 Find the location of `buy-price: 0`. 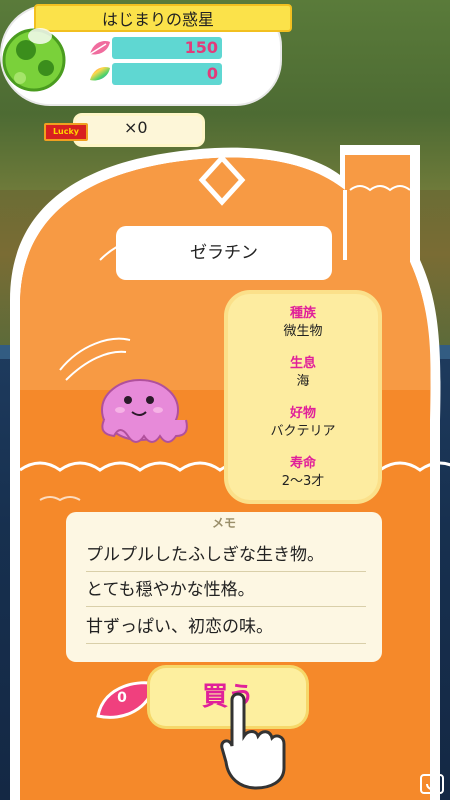

buy-price: 0 is located at coordinates (122, 698).